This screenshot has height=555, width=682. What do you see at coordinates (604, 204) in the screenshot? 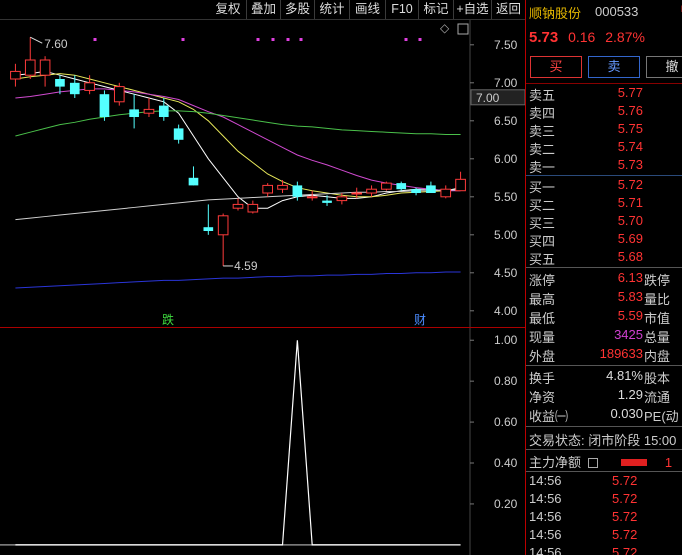
I see `bid-row: 买二 5.71` at bounding box center [604, 204].